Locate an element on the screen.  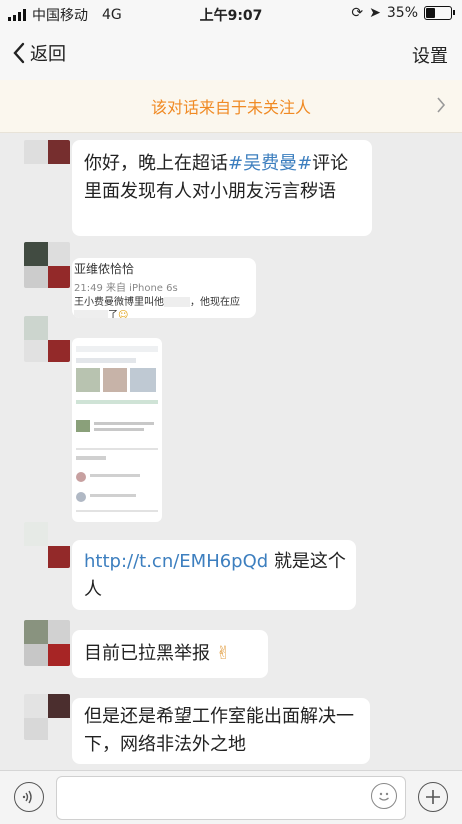
screenshot-image is located at coordinates (117, 430).